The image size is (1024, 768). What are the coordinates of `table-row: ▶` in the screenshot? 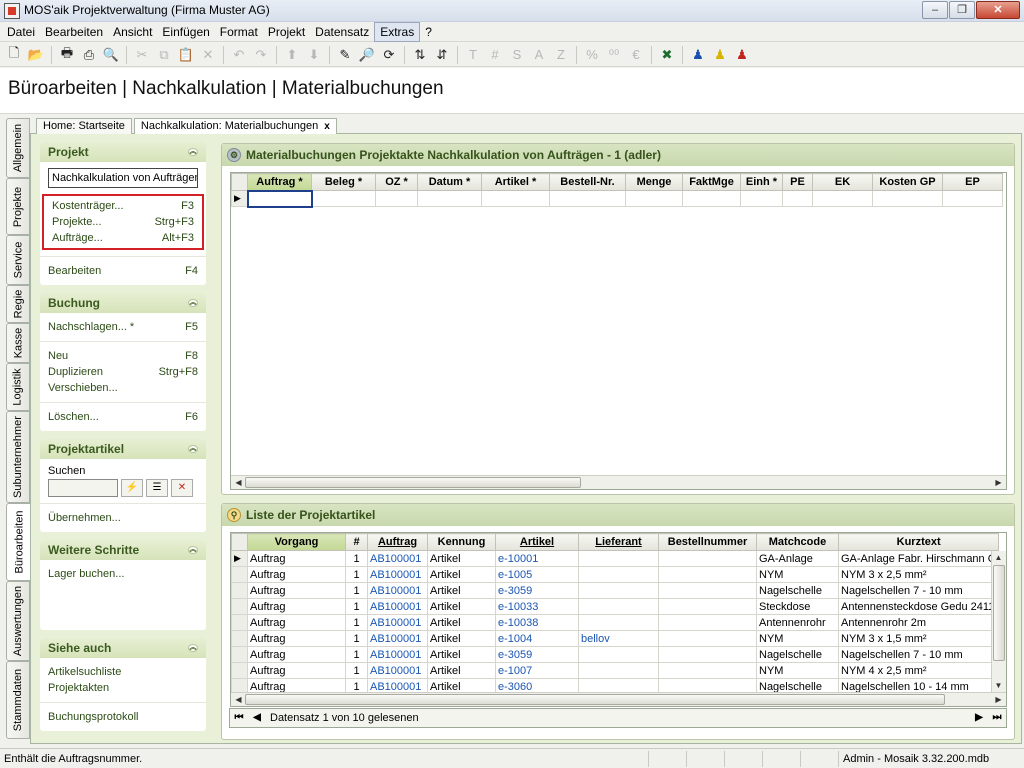 It's located at (617, 198).